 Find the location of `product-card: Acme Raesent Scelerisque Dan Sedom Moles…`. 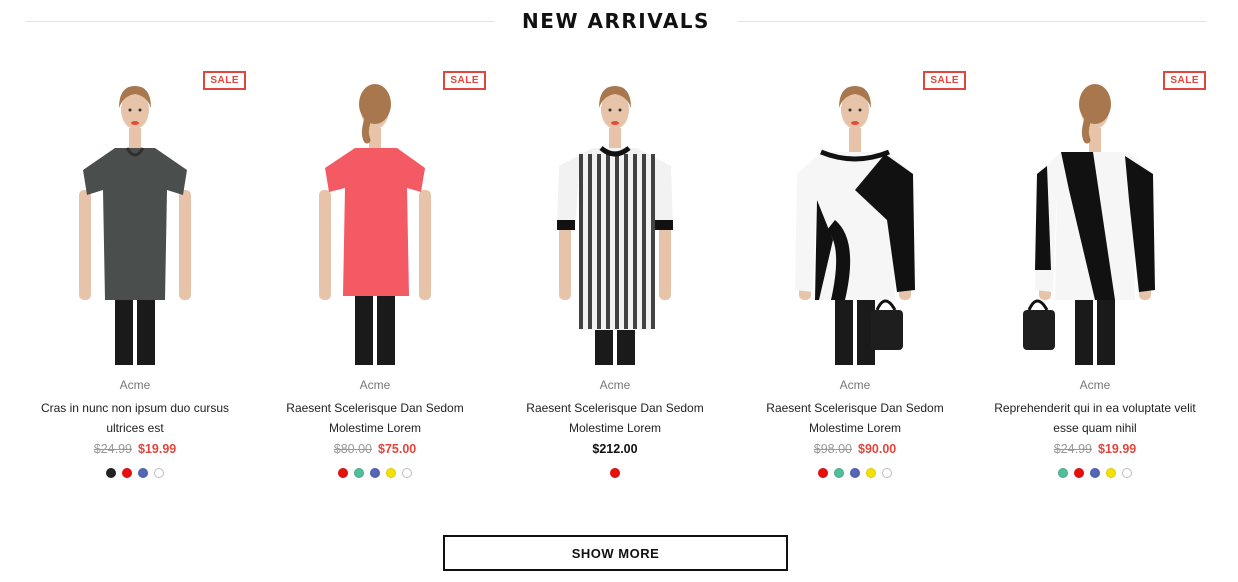

product-card: Acme Raesent Scelerisque Dan Sedom Moles… is located at coordinates (615, 280).